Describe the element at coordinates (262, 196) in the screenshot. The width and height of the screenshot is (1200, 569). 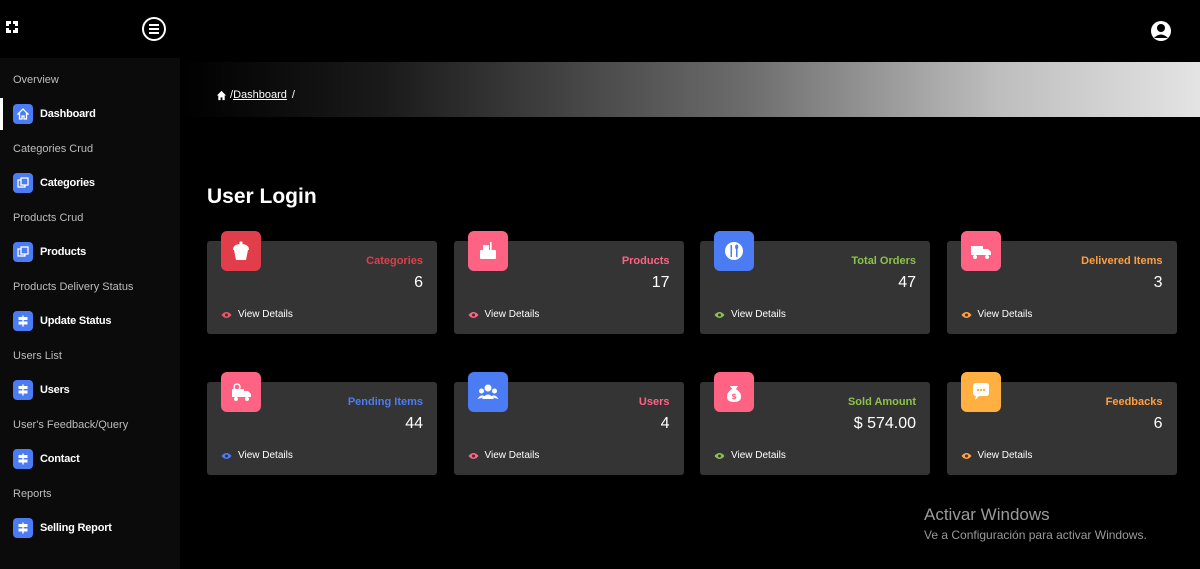
I see `page-title: User Login` at that location.